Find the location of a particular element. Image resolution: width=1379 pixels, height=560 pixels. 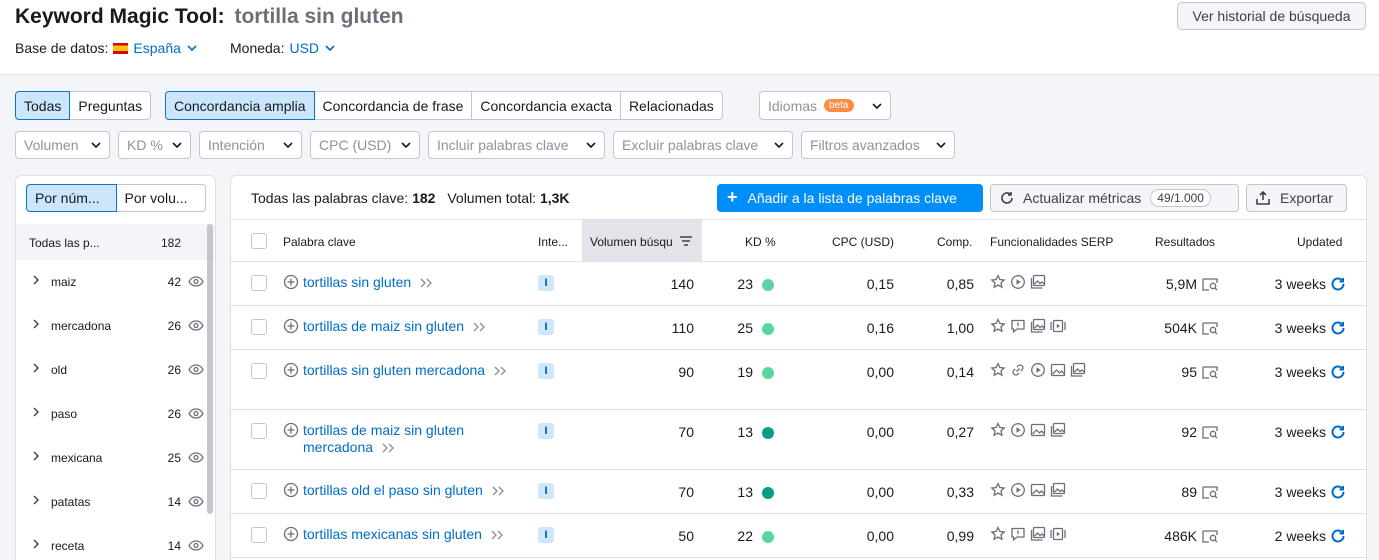

tab-related: Relacionadas is located at coordinates (671, 105).